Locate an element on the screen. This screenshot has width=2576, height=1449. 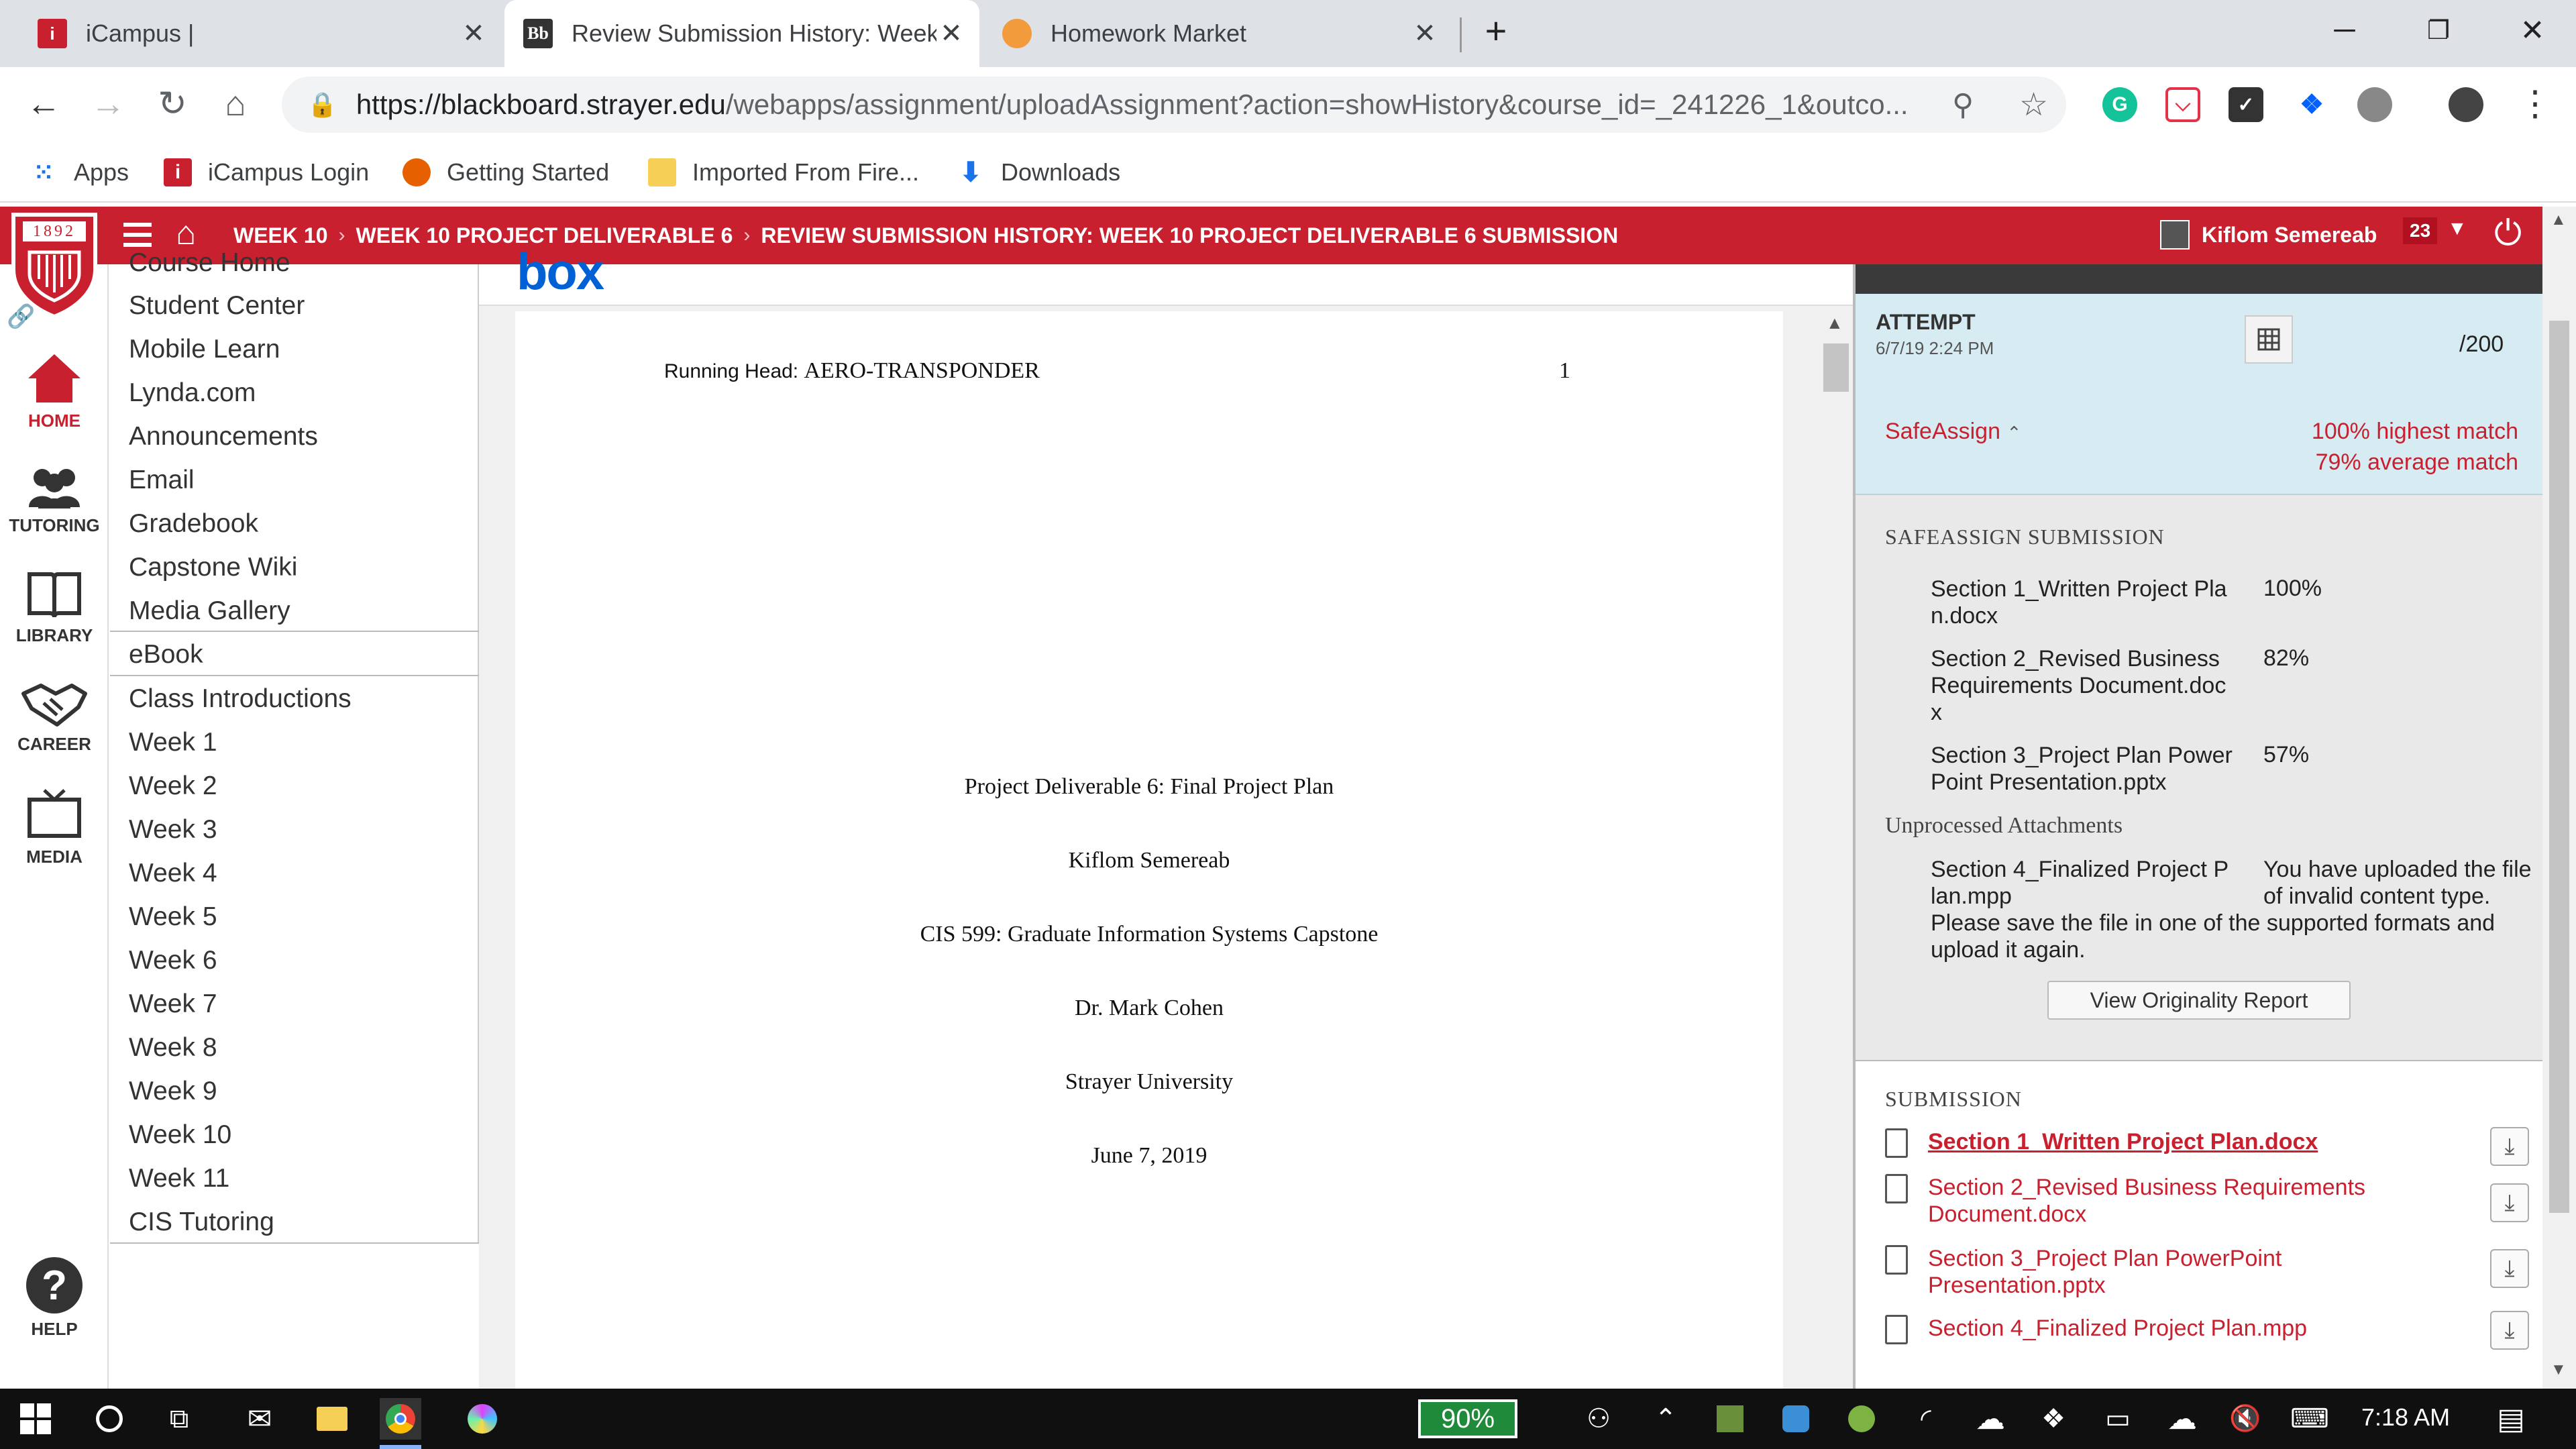
onedrive-cloud-icon: ☁ is located at coordinates (1990, 1419).